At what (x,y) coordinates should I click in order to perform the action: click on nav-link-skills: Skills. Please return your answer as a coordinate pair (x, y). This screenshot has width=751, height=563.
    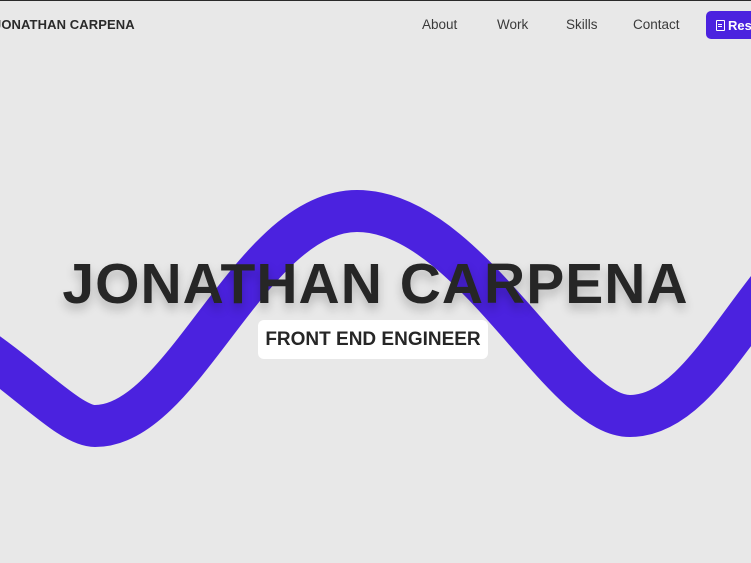
    Looking at the image, I should click on (582, 24).